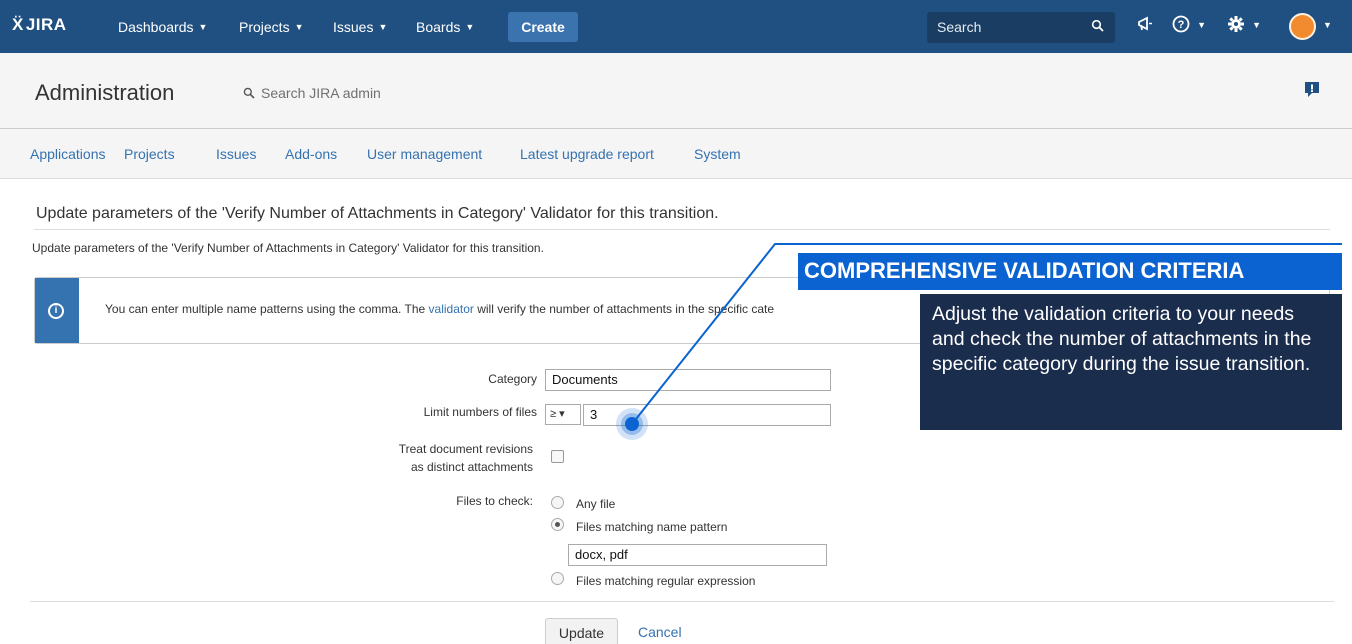 Image resolution: width=1352 pixels, height=644 pixels. I want to click on radio-any-file-label: Any file, so click(596, 504).